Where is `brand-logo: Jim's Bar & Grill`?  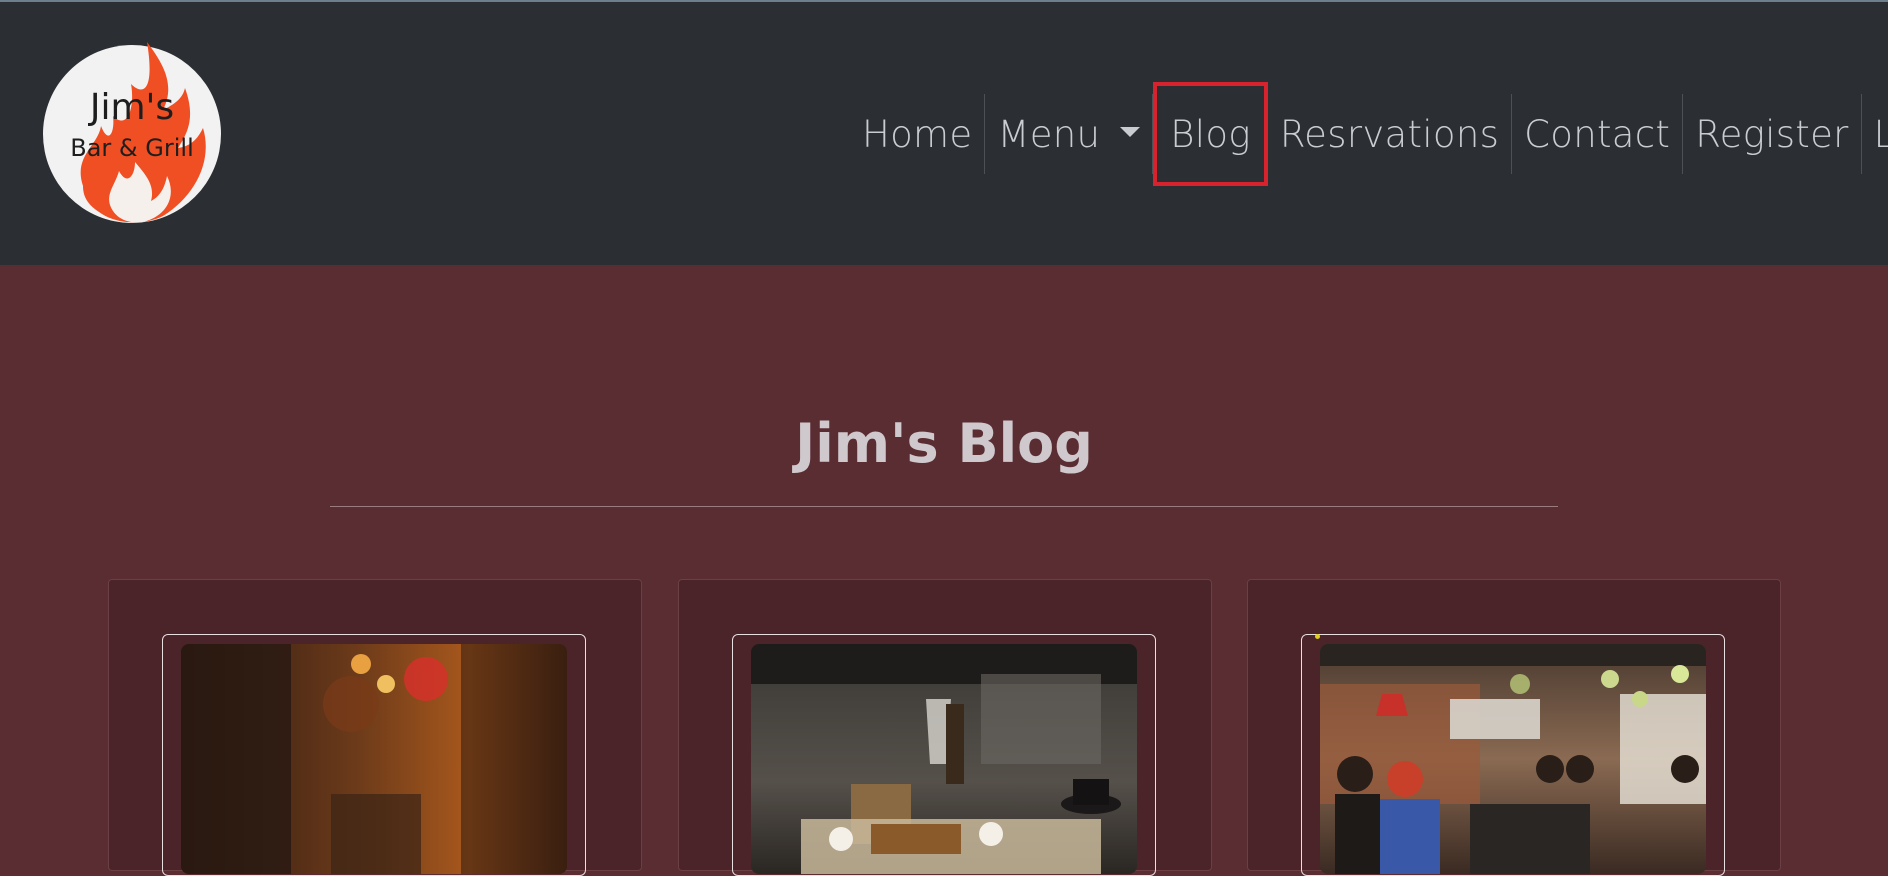 brand-logo: Jim's Bar & Grill is located at coordinates (132, 132).